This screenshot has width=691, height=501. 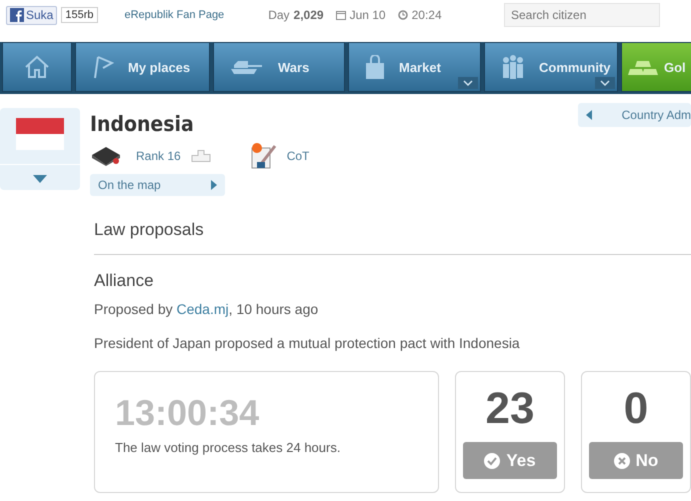 What do you see at coordinates (174, 15) in the screenshot?
I see `fan-page-link: eRepublik Fan Page` at bounding box center [174, 15].